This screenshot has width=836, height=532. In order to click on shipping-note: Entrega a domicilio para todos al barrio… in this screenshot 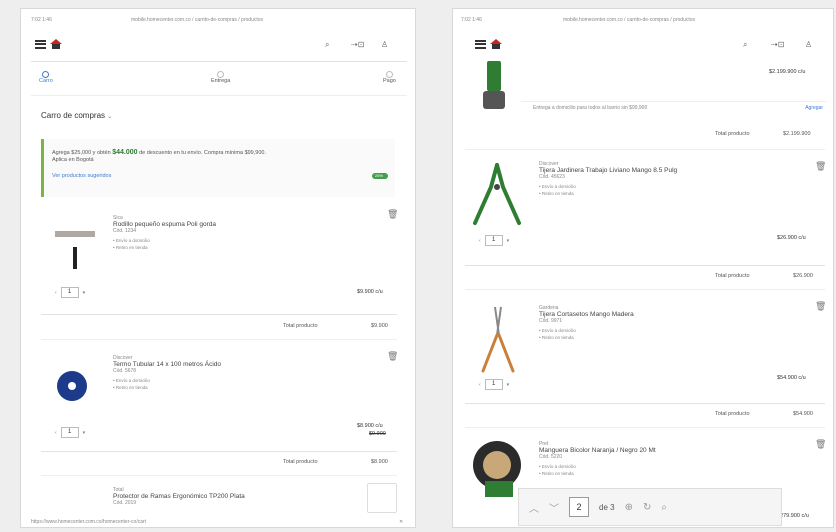, I will do `click(674, 107)`.